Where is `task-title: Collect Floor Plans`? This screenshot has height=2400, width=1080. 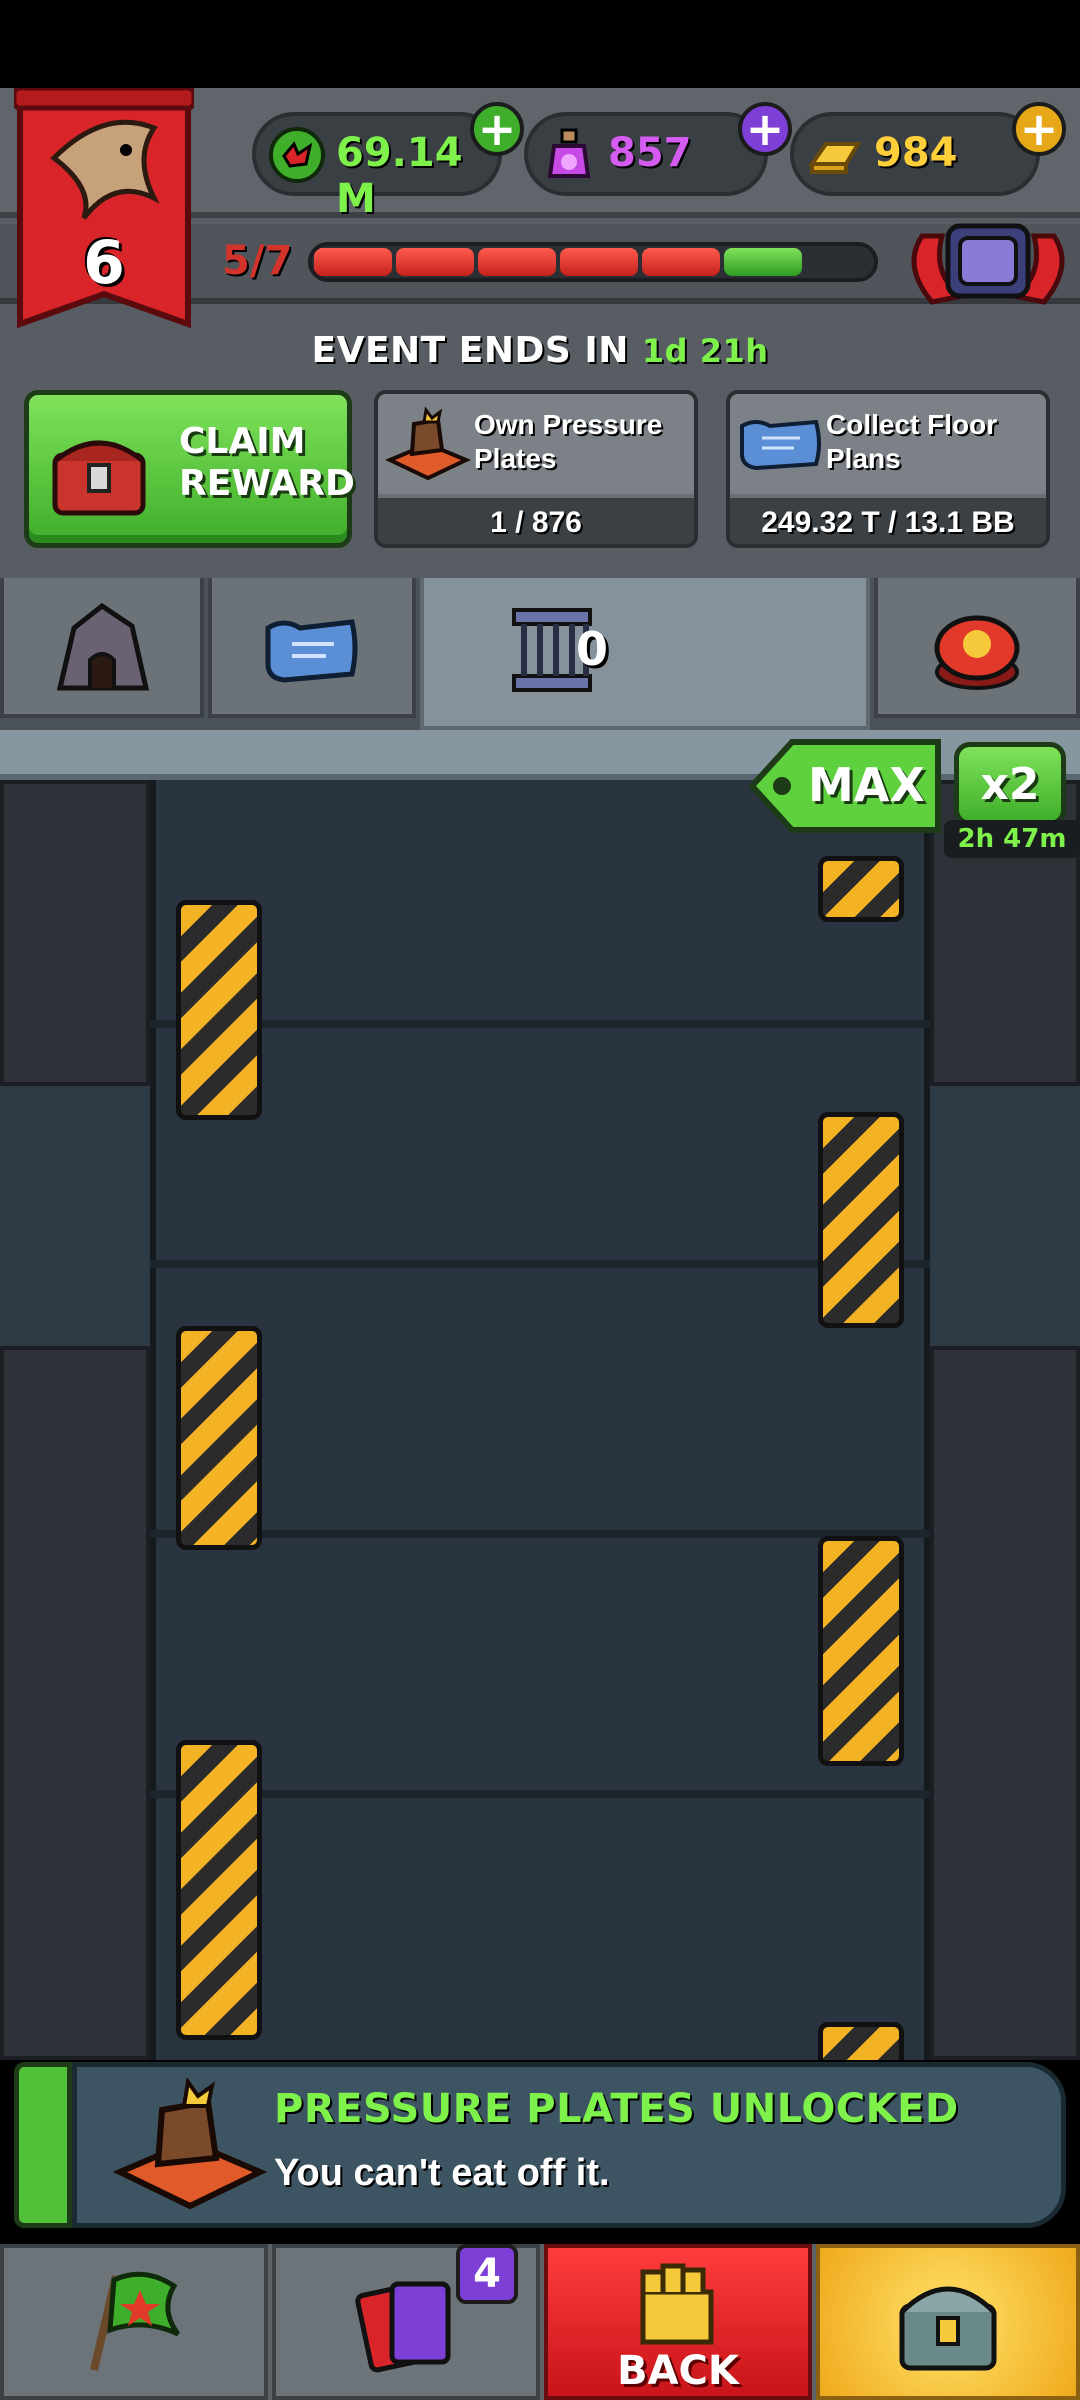 task-title: Collect Floor Plans is located at coordinates (912, 441).